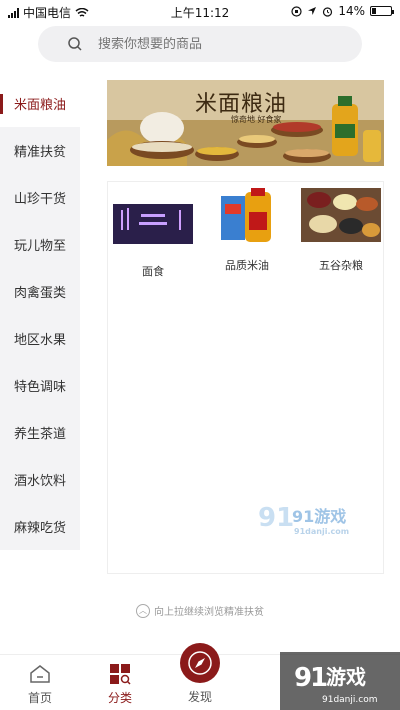 This screenshot has height=710, width=400. Describe the element at coordinates (40, 432) in the screenshot. I see `sidebar-item-tea: 养生茶道` at that location.